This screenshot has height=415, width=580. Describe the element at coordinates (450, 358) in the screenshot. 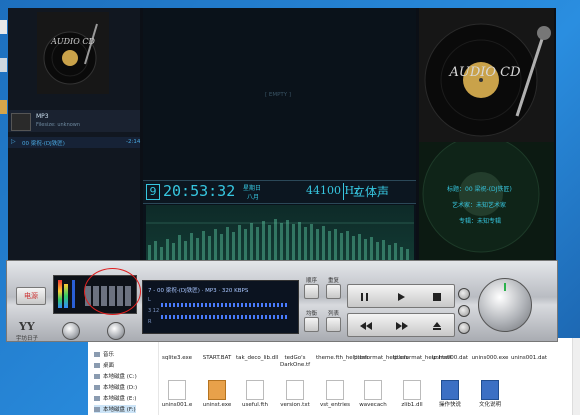

I see `file-item: unins000.dat` at that location.